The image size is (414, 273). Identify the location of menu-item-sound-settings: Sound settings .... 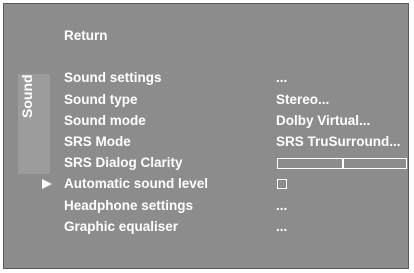
(206, 78).